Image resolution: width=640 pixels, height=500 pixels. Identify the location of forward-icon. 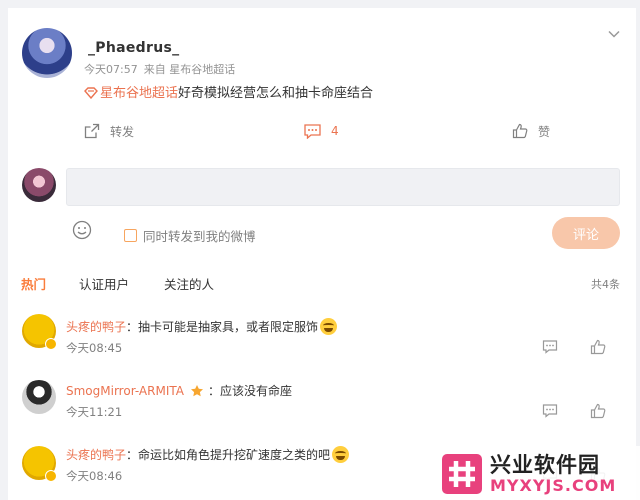
(92, 131).